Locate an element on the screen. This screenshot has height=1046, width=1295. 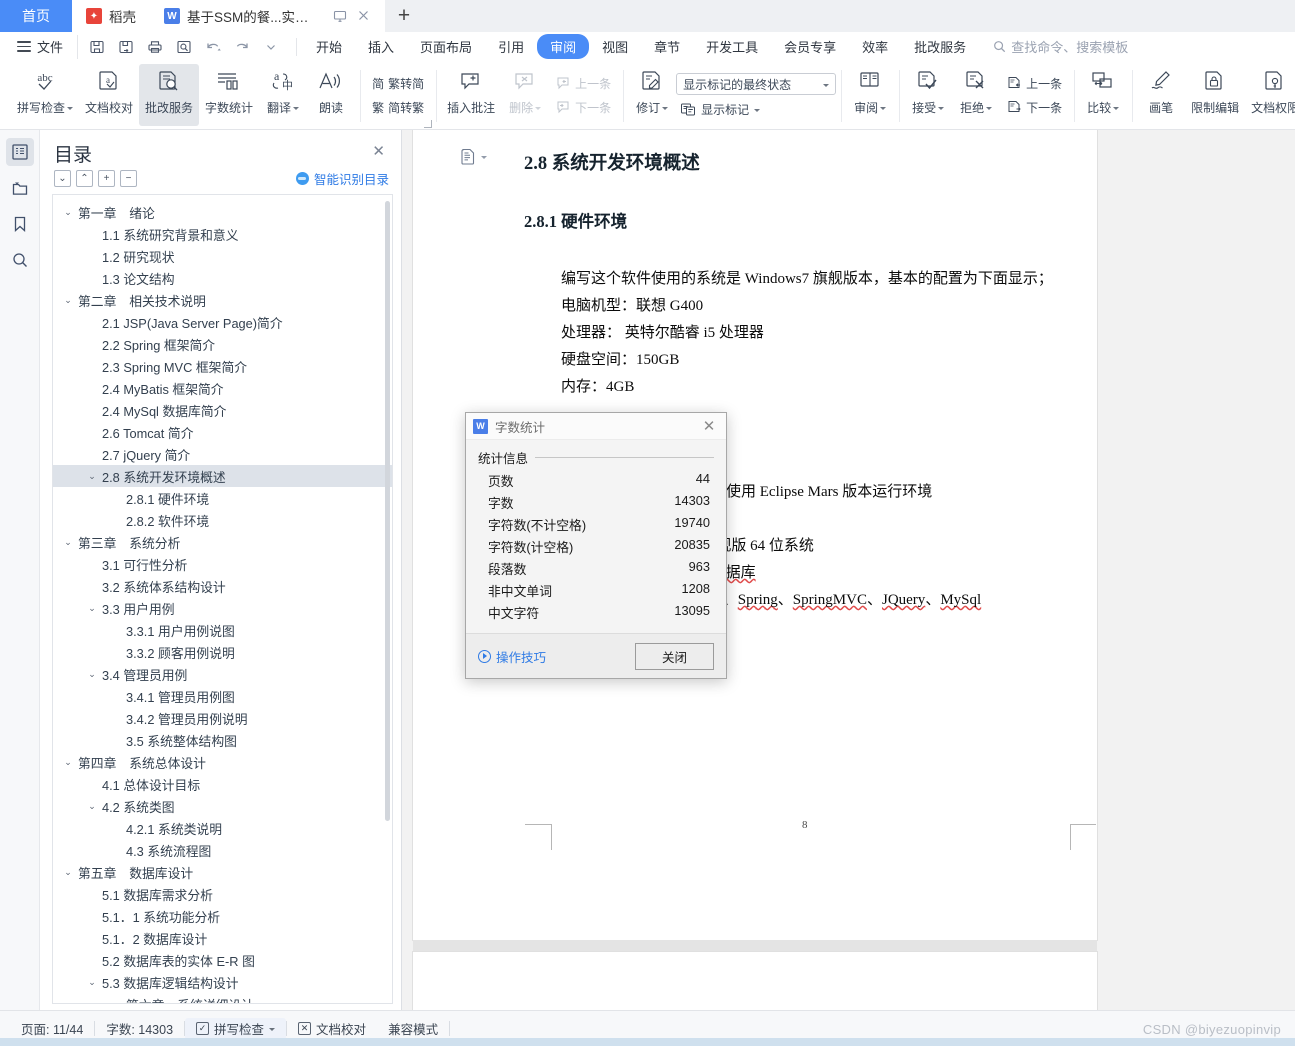
word-count-button: 字数统计 is located at coordinates (229, 95).